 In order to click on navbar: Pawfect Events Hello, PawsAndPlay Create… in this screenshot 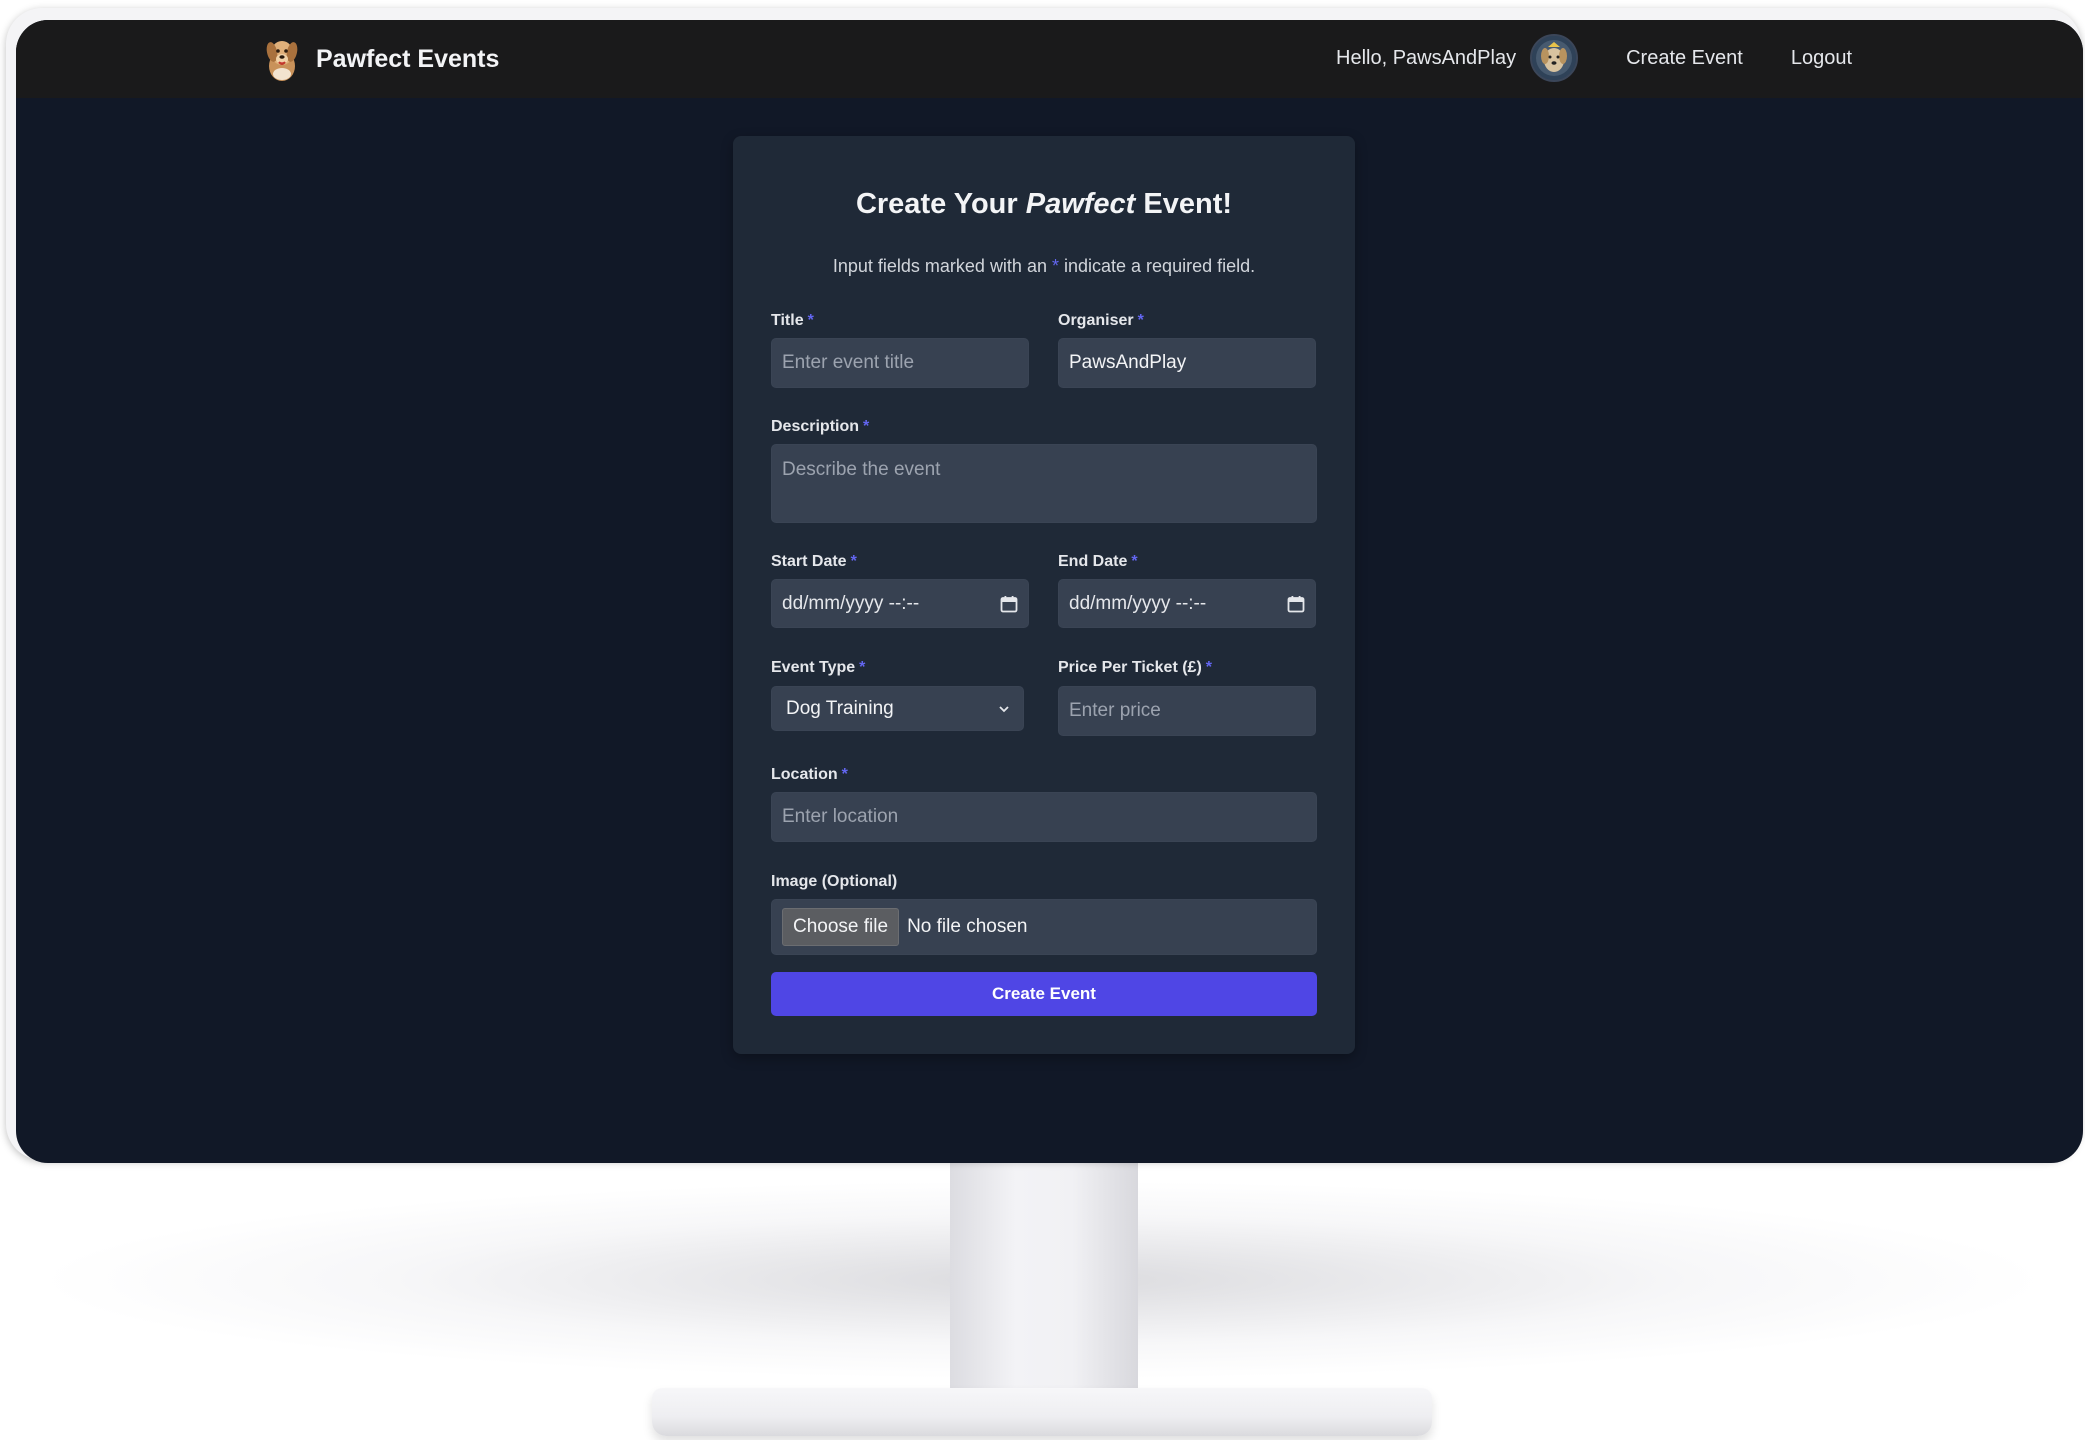, I will do `click(1049, 59)`.